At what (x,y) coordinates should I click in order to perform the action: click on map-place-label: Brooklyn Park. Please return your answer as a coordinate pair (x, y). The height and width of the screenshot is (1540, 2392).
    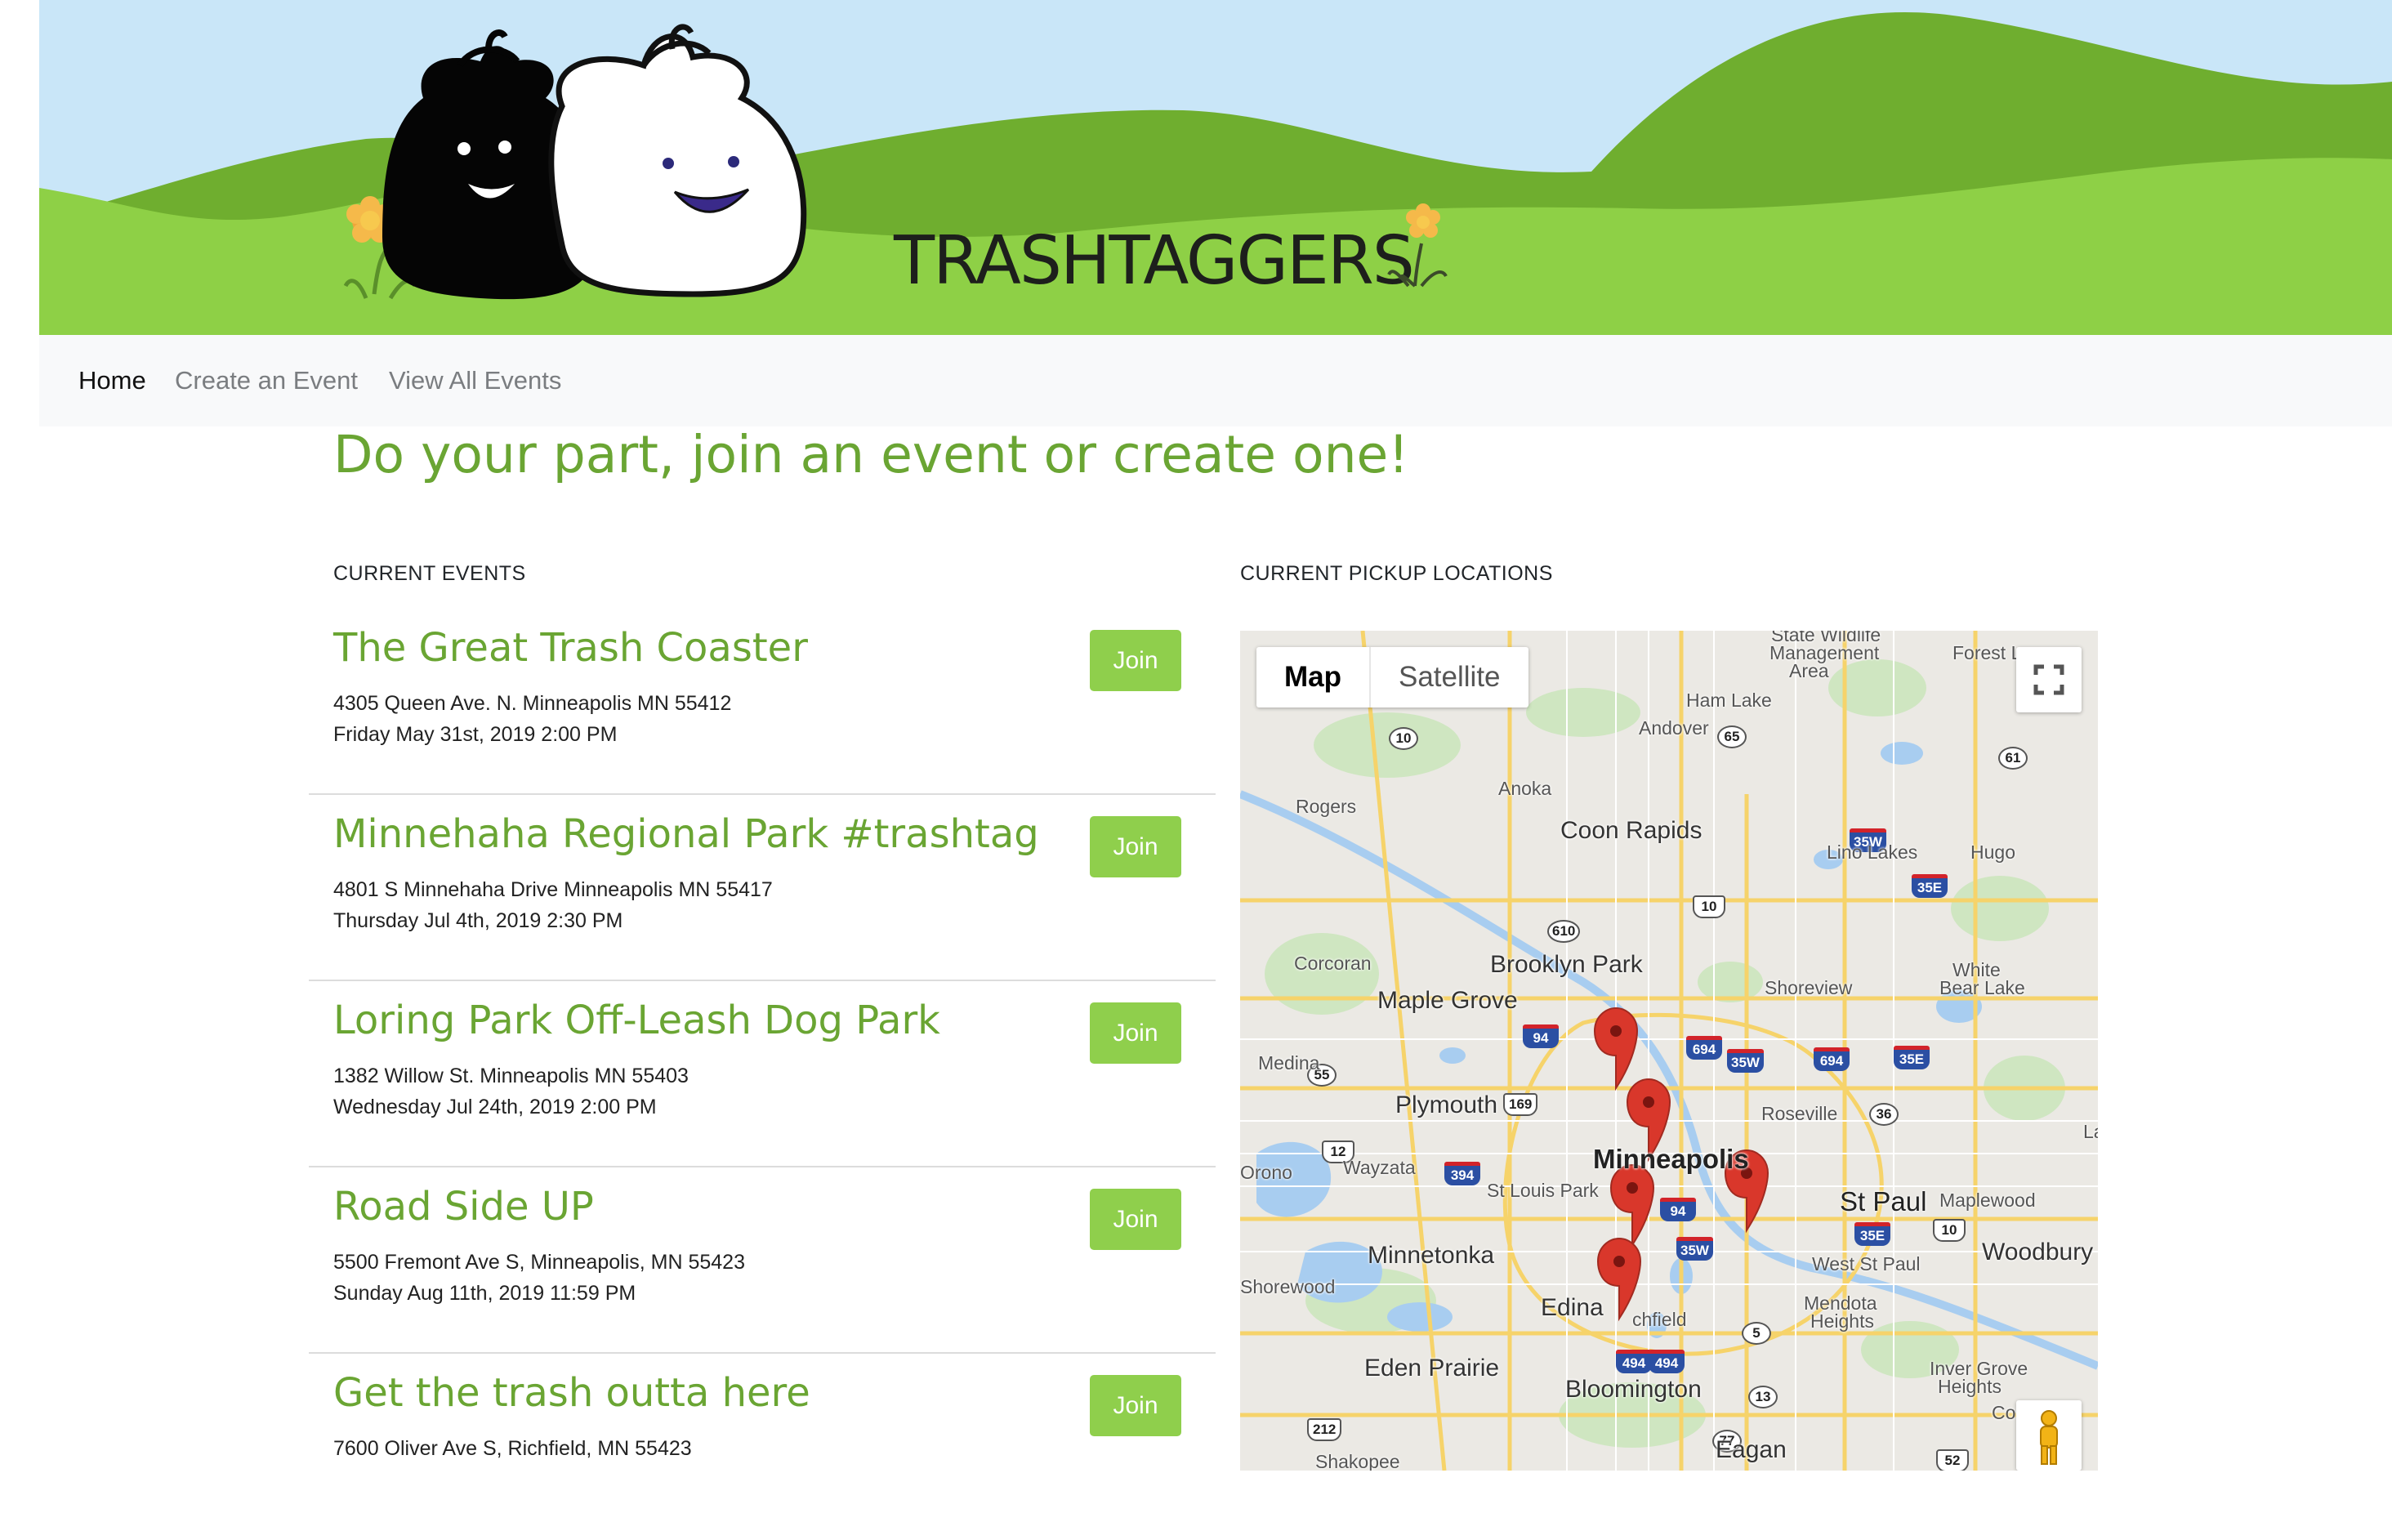
    Looking at the image, I should click on (1567, 964).